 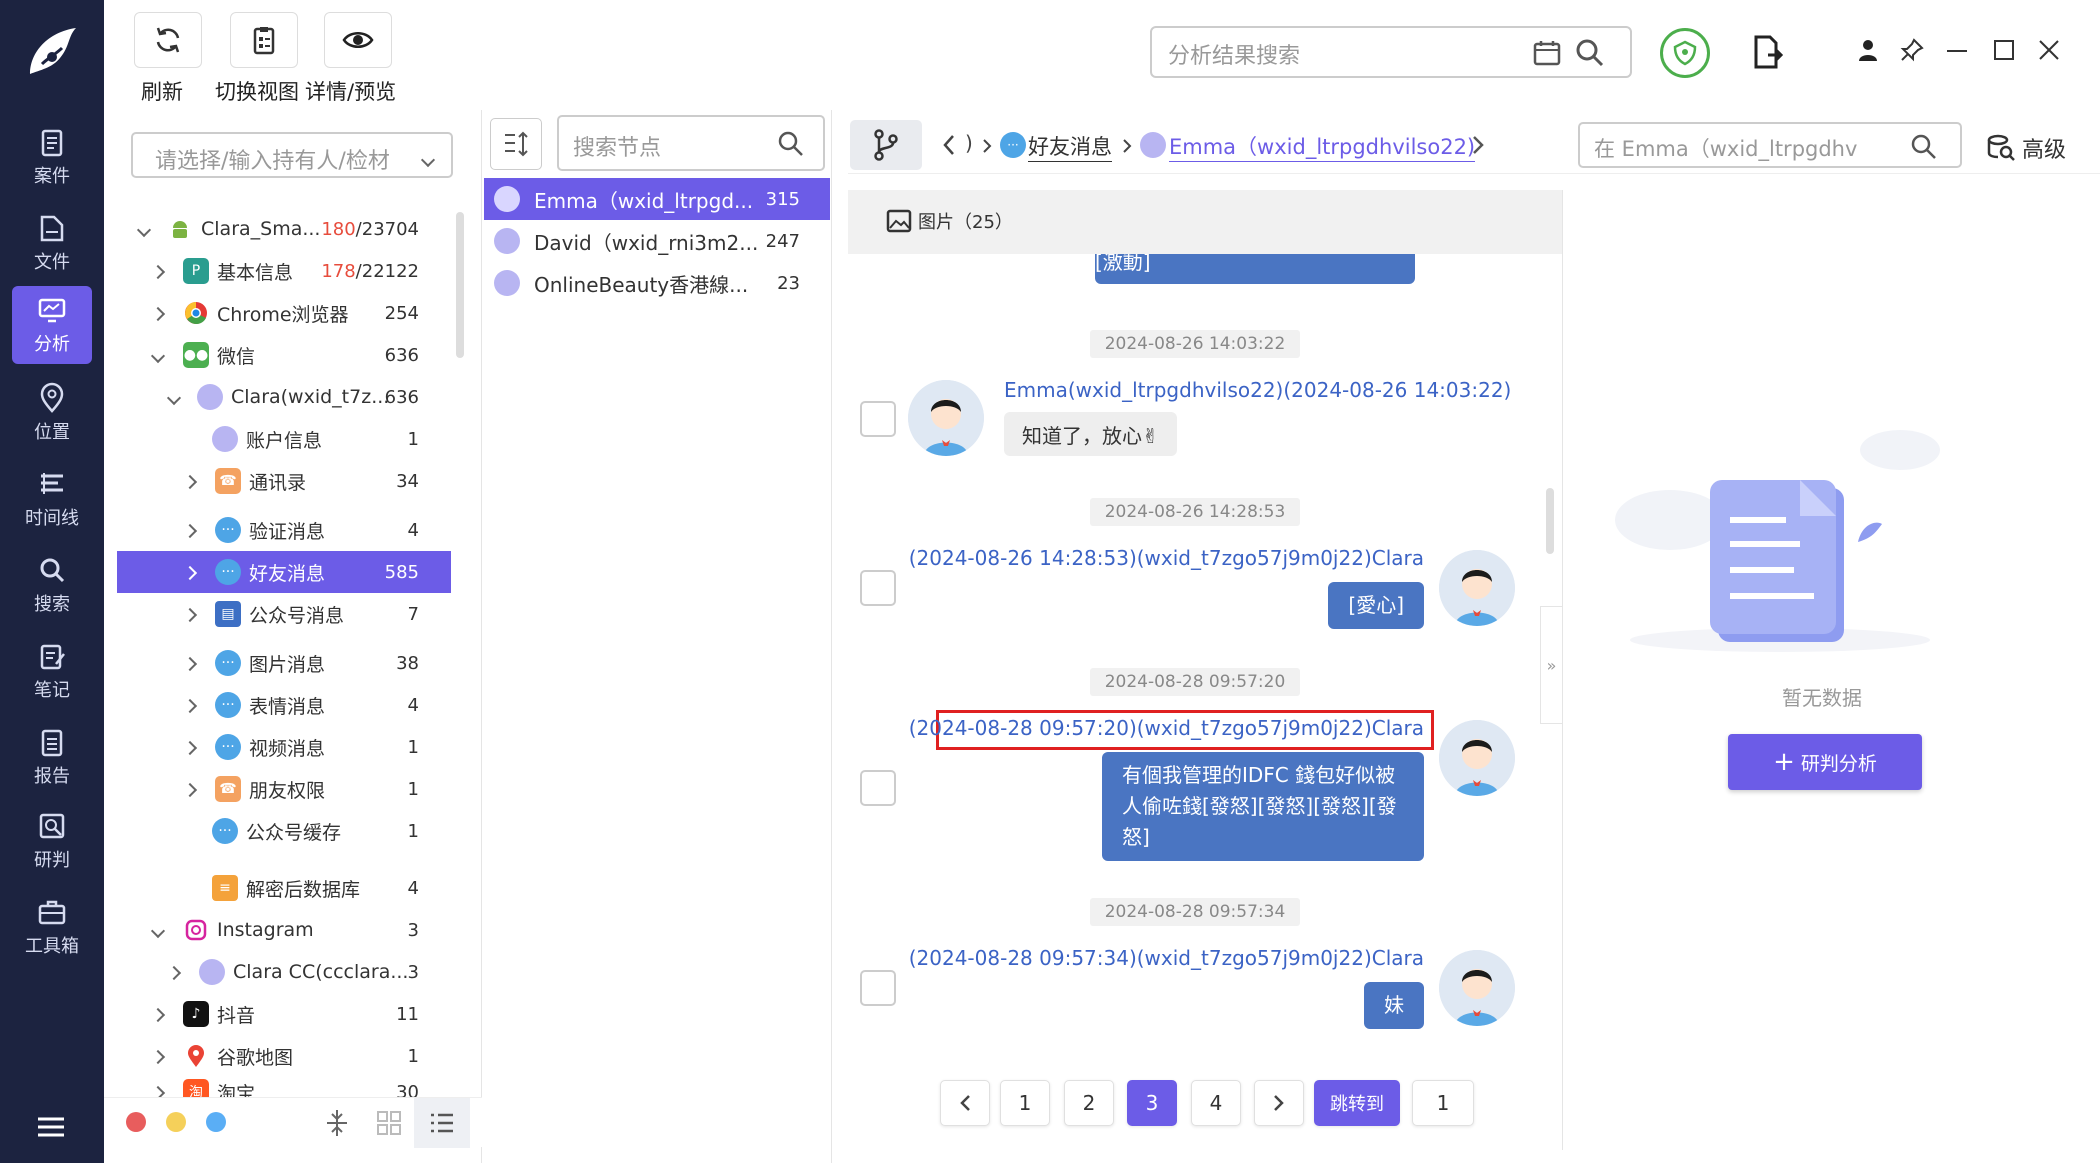 What do you see at coordinates (52, 325) in the screenshot?
I see `sidebar-item-analysis: 分析` at bounding box center [52, 325].